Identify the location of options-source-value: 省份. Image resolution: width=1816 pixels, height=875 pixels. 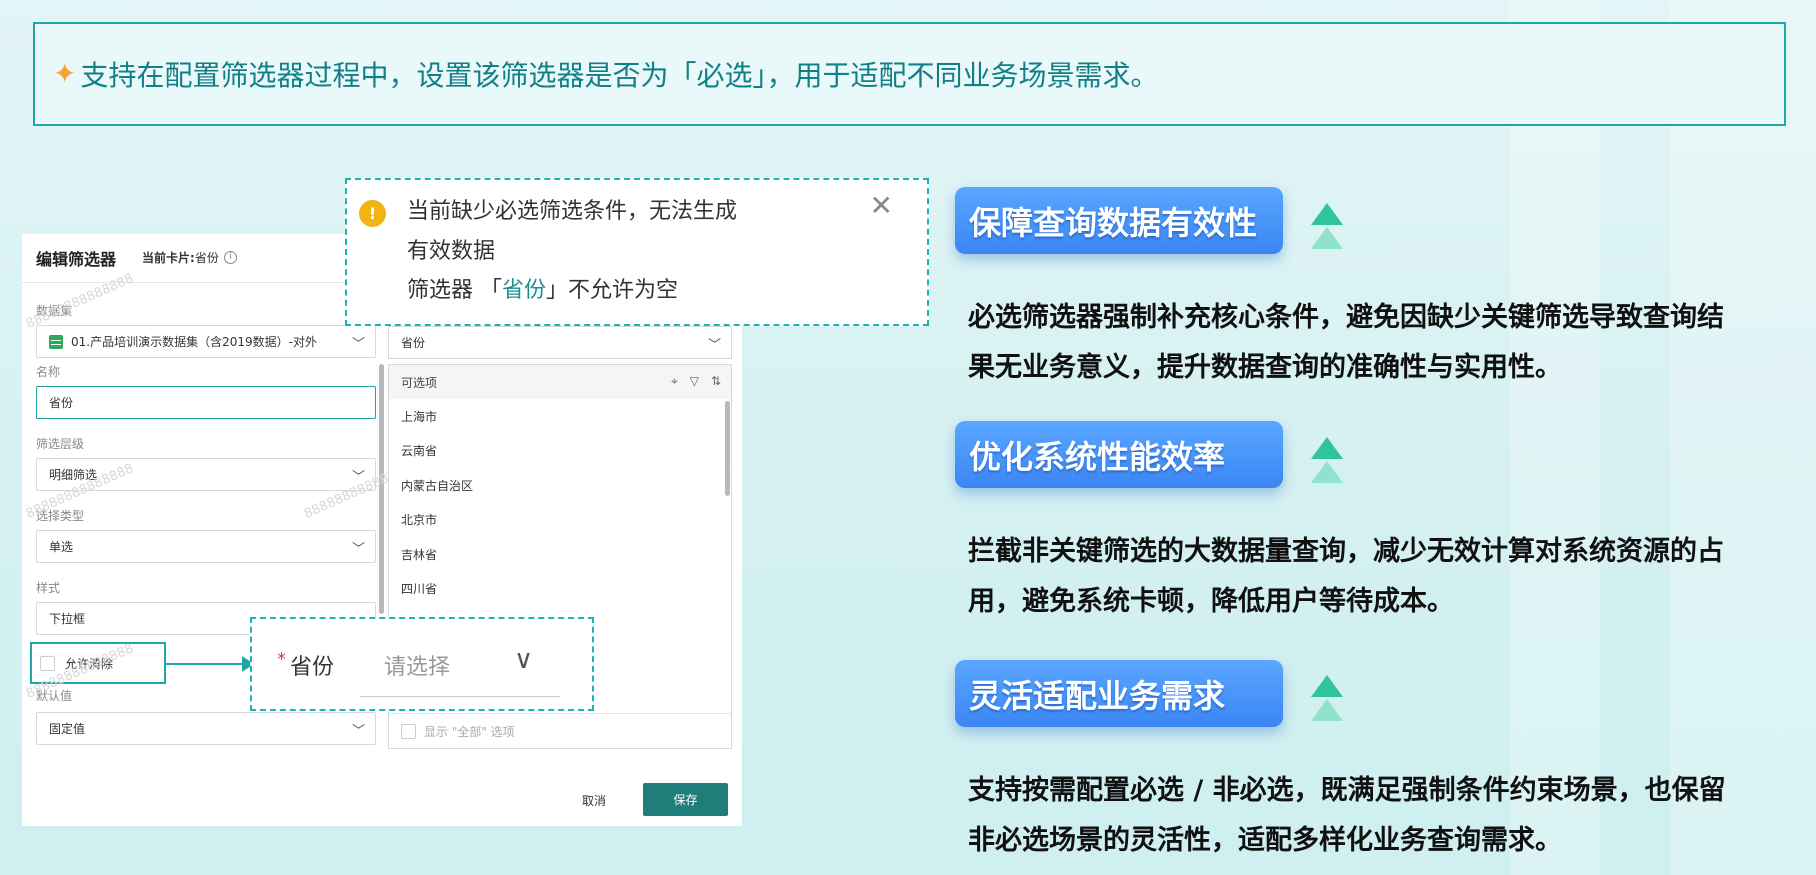
(413, 343).